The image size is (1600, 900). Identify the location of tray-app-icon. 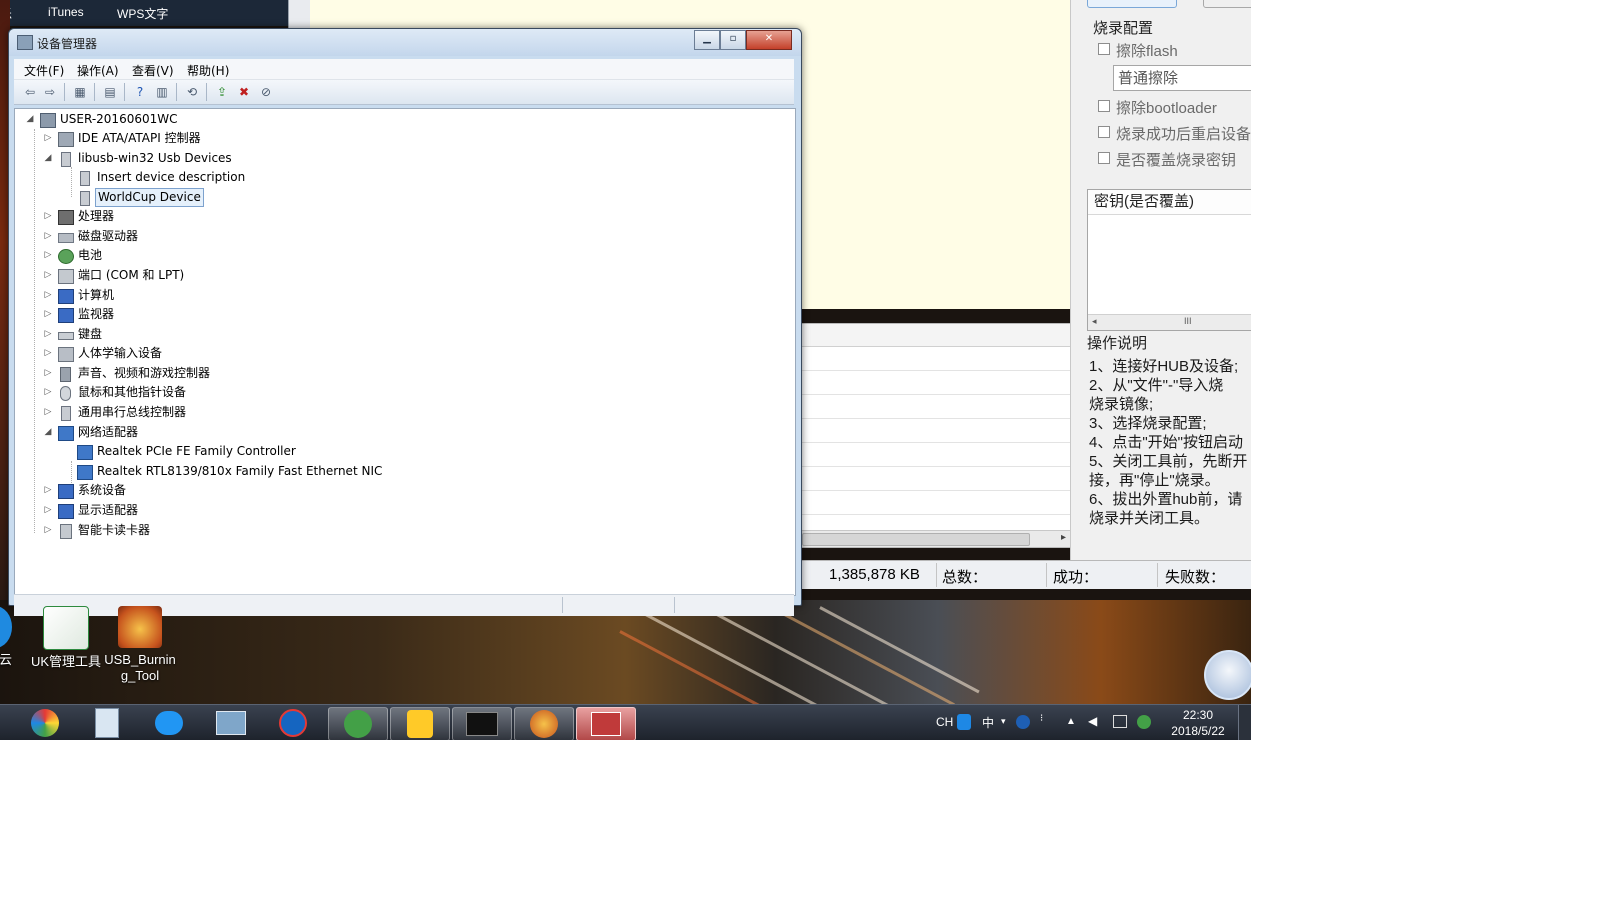
(1144, 722).